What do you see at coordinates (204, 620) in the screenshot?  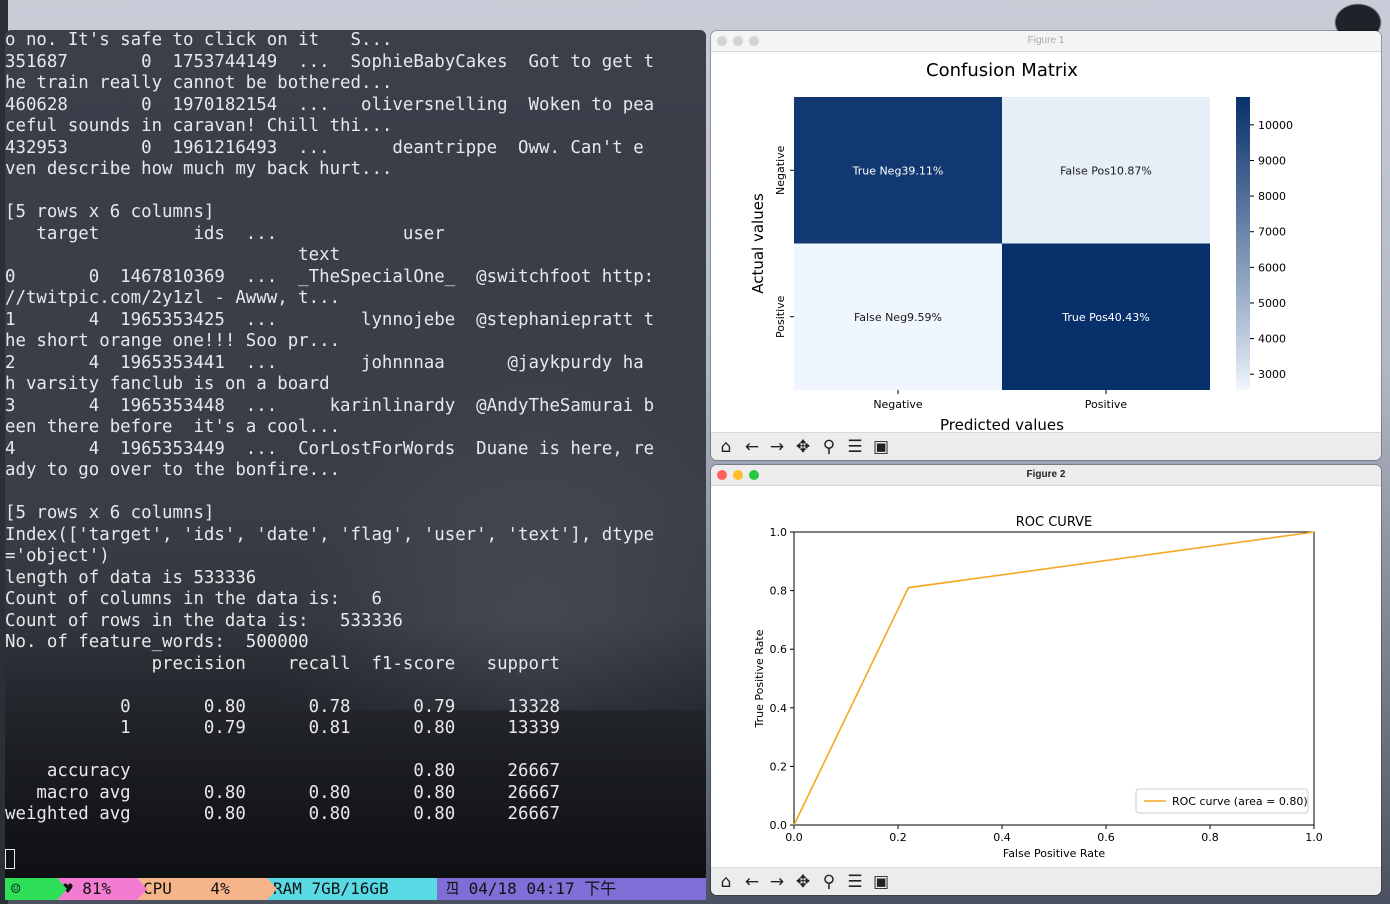 I see `terminal-line: Count of rows in the data is: 533336` at bounding box center [204, 620].